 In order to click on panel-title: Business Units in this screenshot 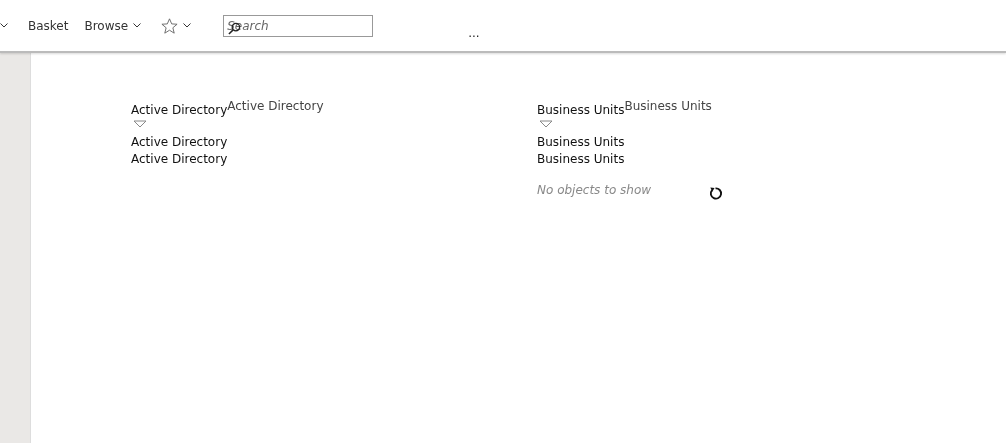, I will do `click(581, 110)`.